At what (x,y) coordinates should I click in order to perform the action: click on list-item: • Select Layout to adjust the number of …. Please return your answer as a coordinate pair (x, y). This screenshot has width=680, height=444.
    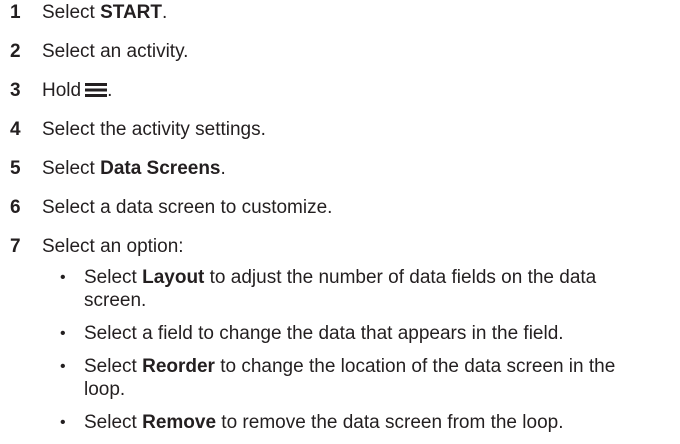
    Looking at the image, I should click on (328, 289).